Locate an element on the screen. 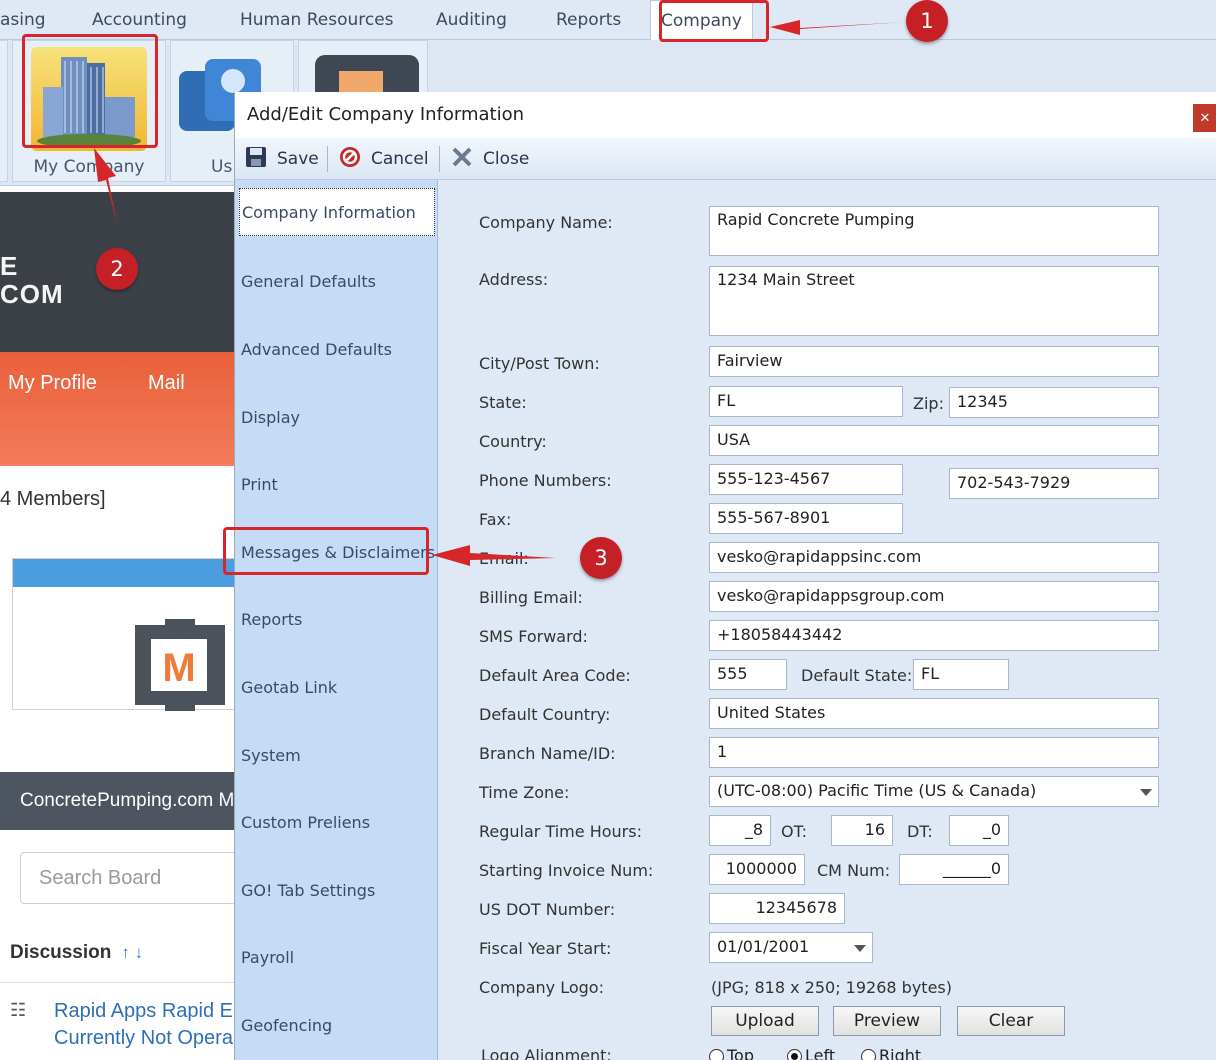  fiscal-year-picker: 01/01/2001 is located at coordinates (791, 947).